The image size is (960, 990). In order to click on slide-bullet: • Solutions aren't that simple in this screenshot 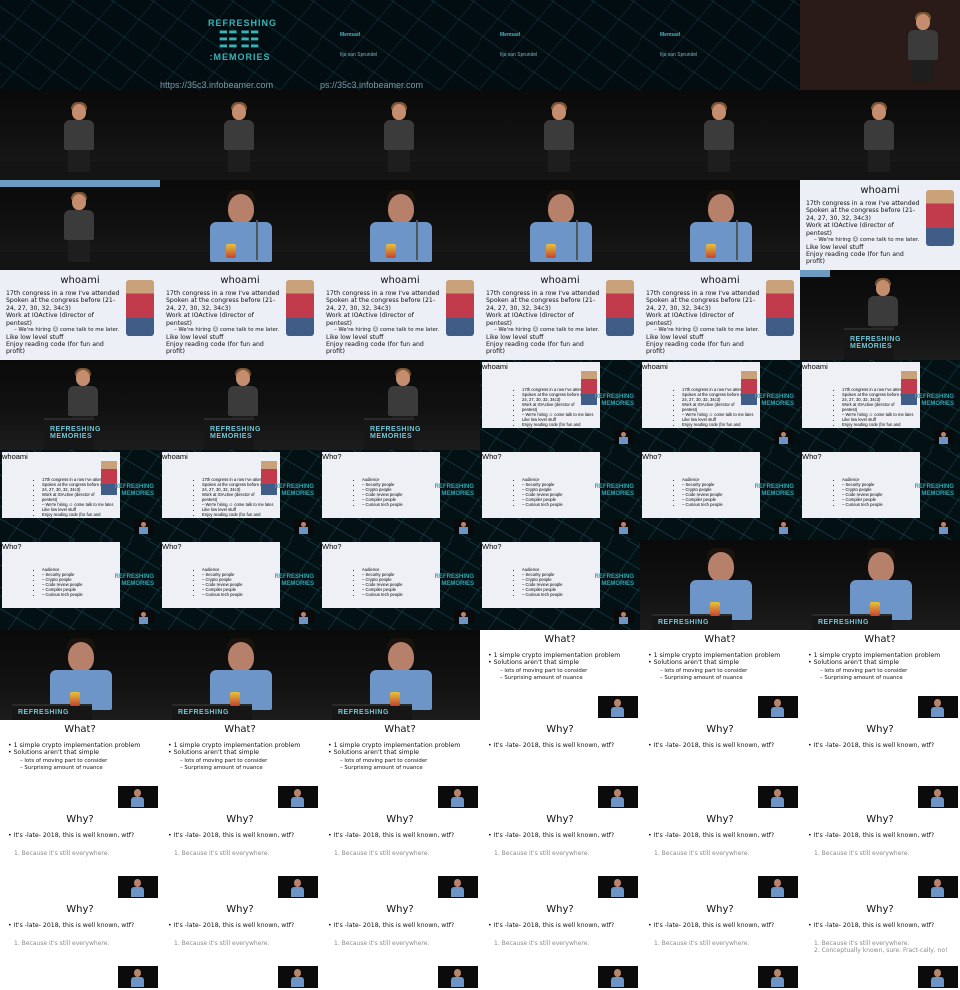, I will do `click(53, 753)`.